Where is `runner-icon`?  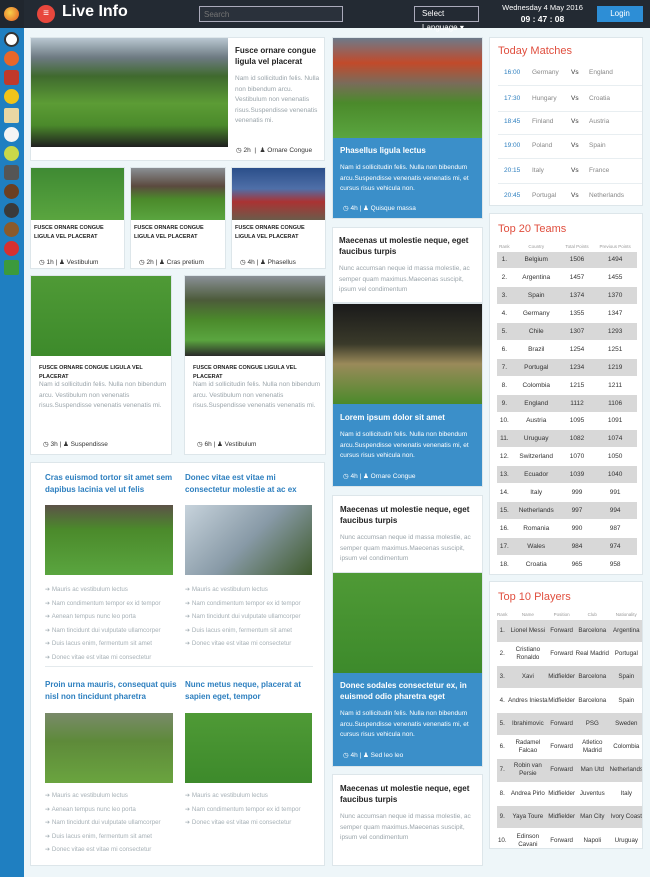 runner-icon is located at coordinates (11, 210).